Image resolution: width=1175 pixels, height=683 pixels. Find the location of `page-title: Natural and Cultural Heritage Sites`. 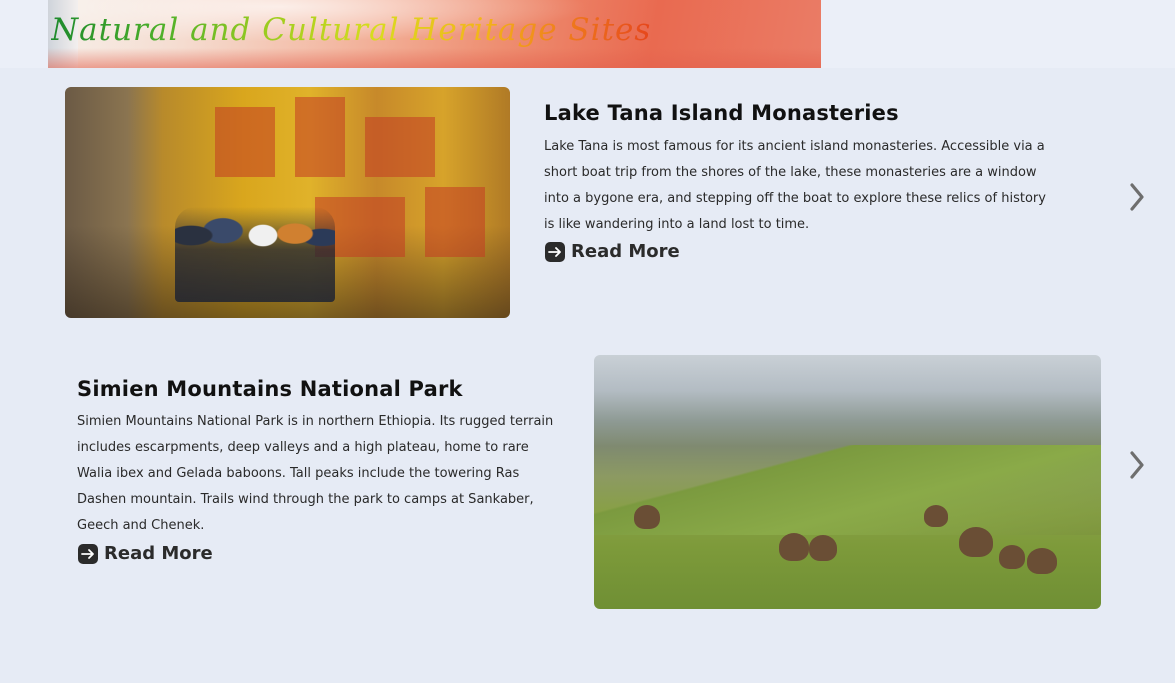

page-title: Natural and Cultural Heritage Sites is located at coordinates (351, 30).